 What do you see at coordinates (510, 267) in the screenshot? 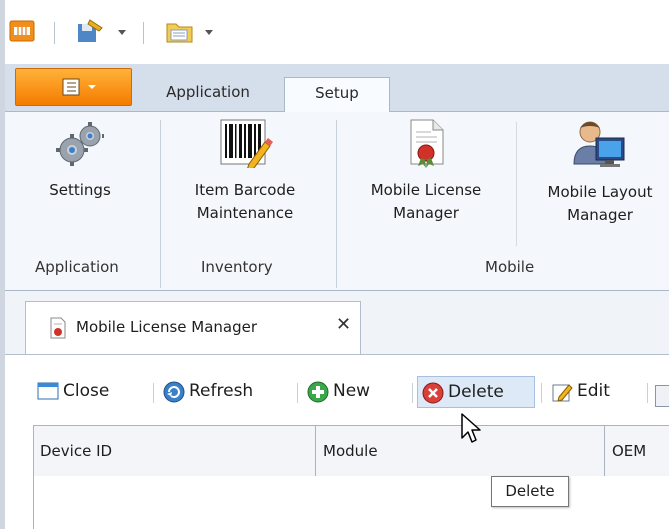
I see `group-label-mobile: Mobile` at bounding box center [510, 267].